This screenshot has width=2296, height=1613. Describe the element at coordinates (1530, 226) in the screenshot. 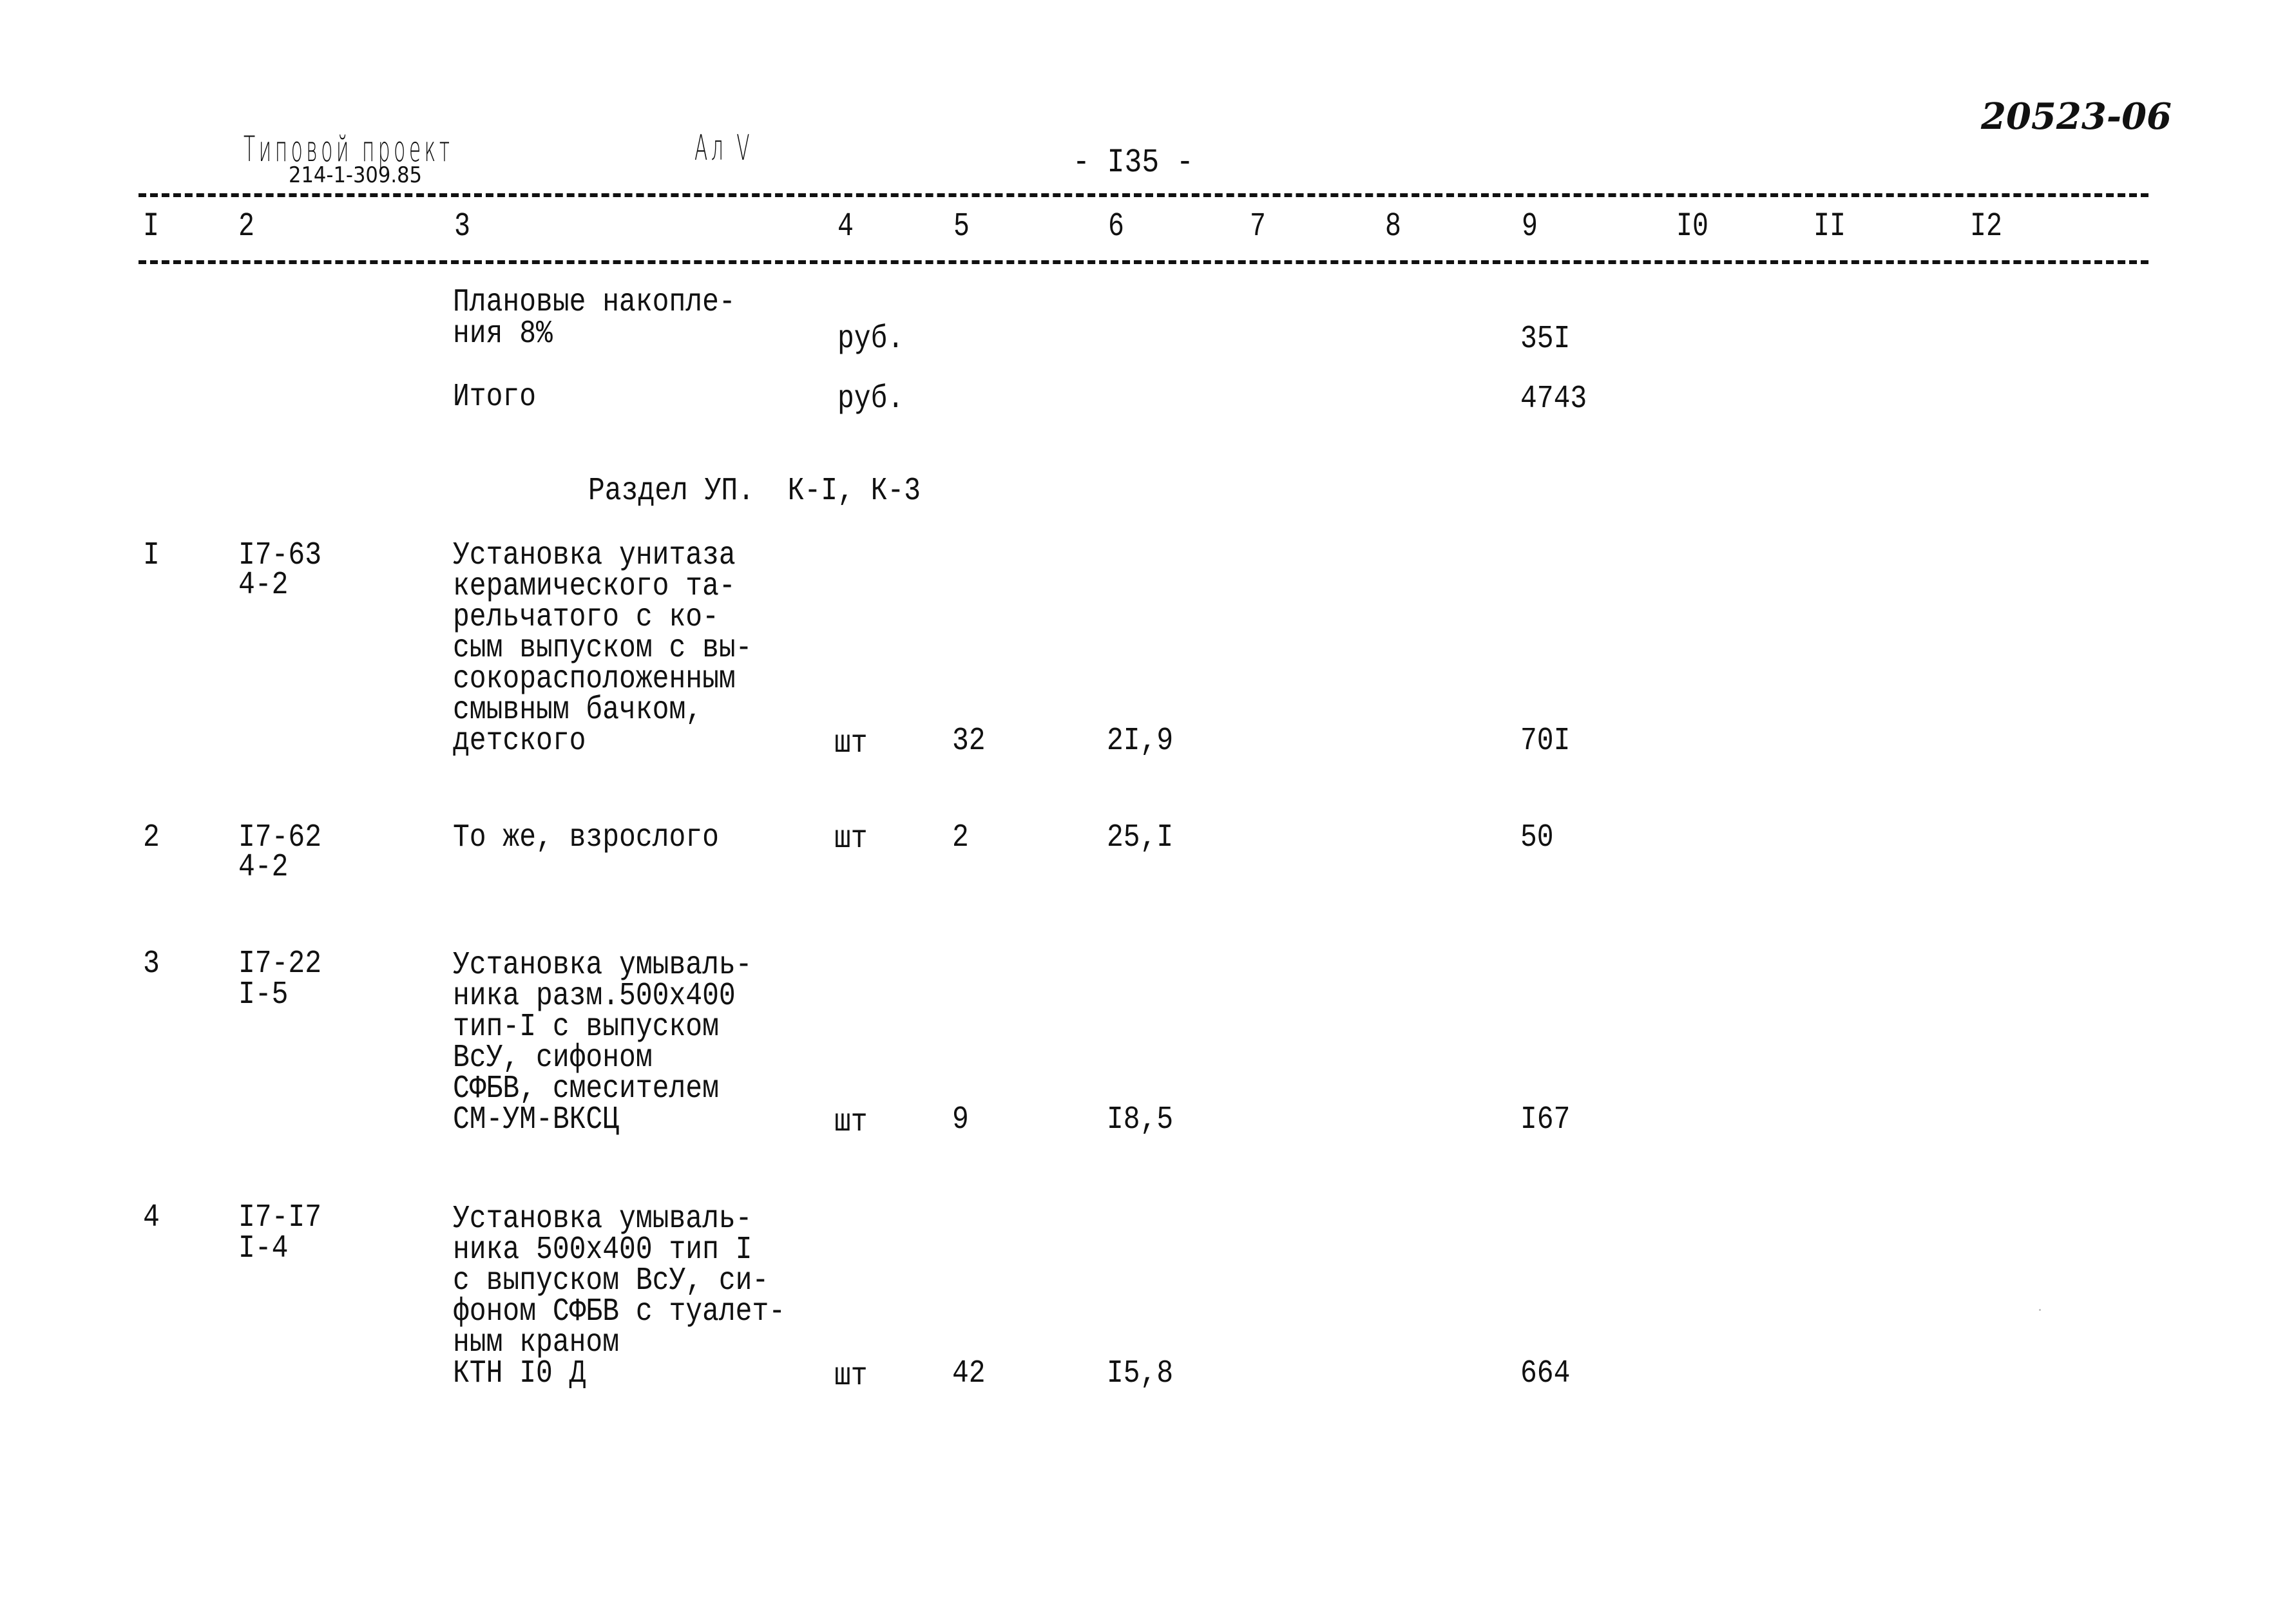

I see `column-header-9: 9` at that location.